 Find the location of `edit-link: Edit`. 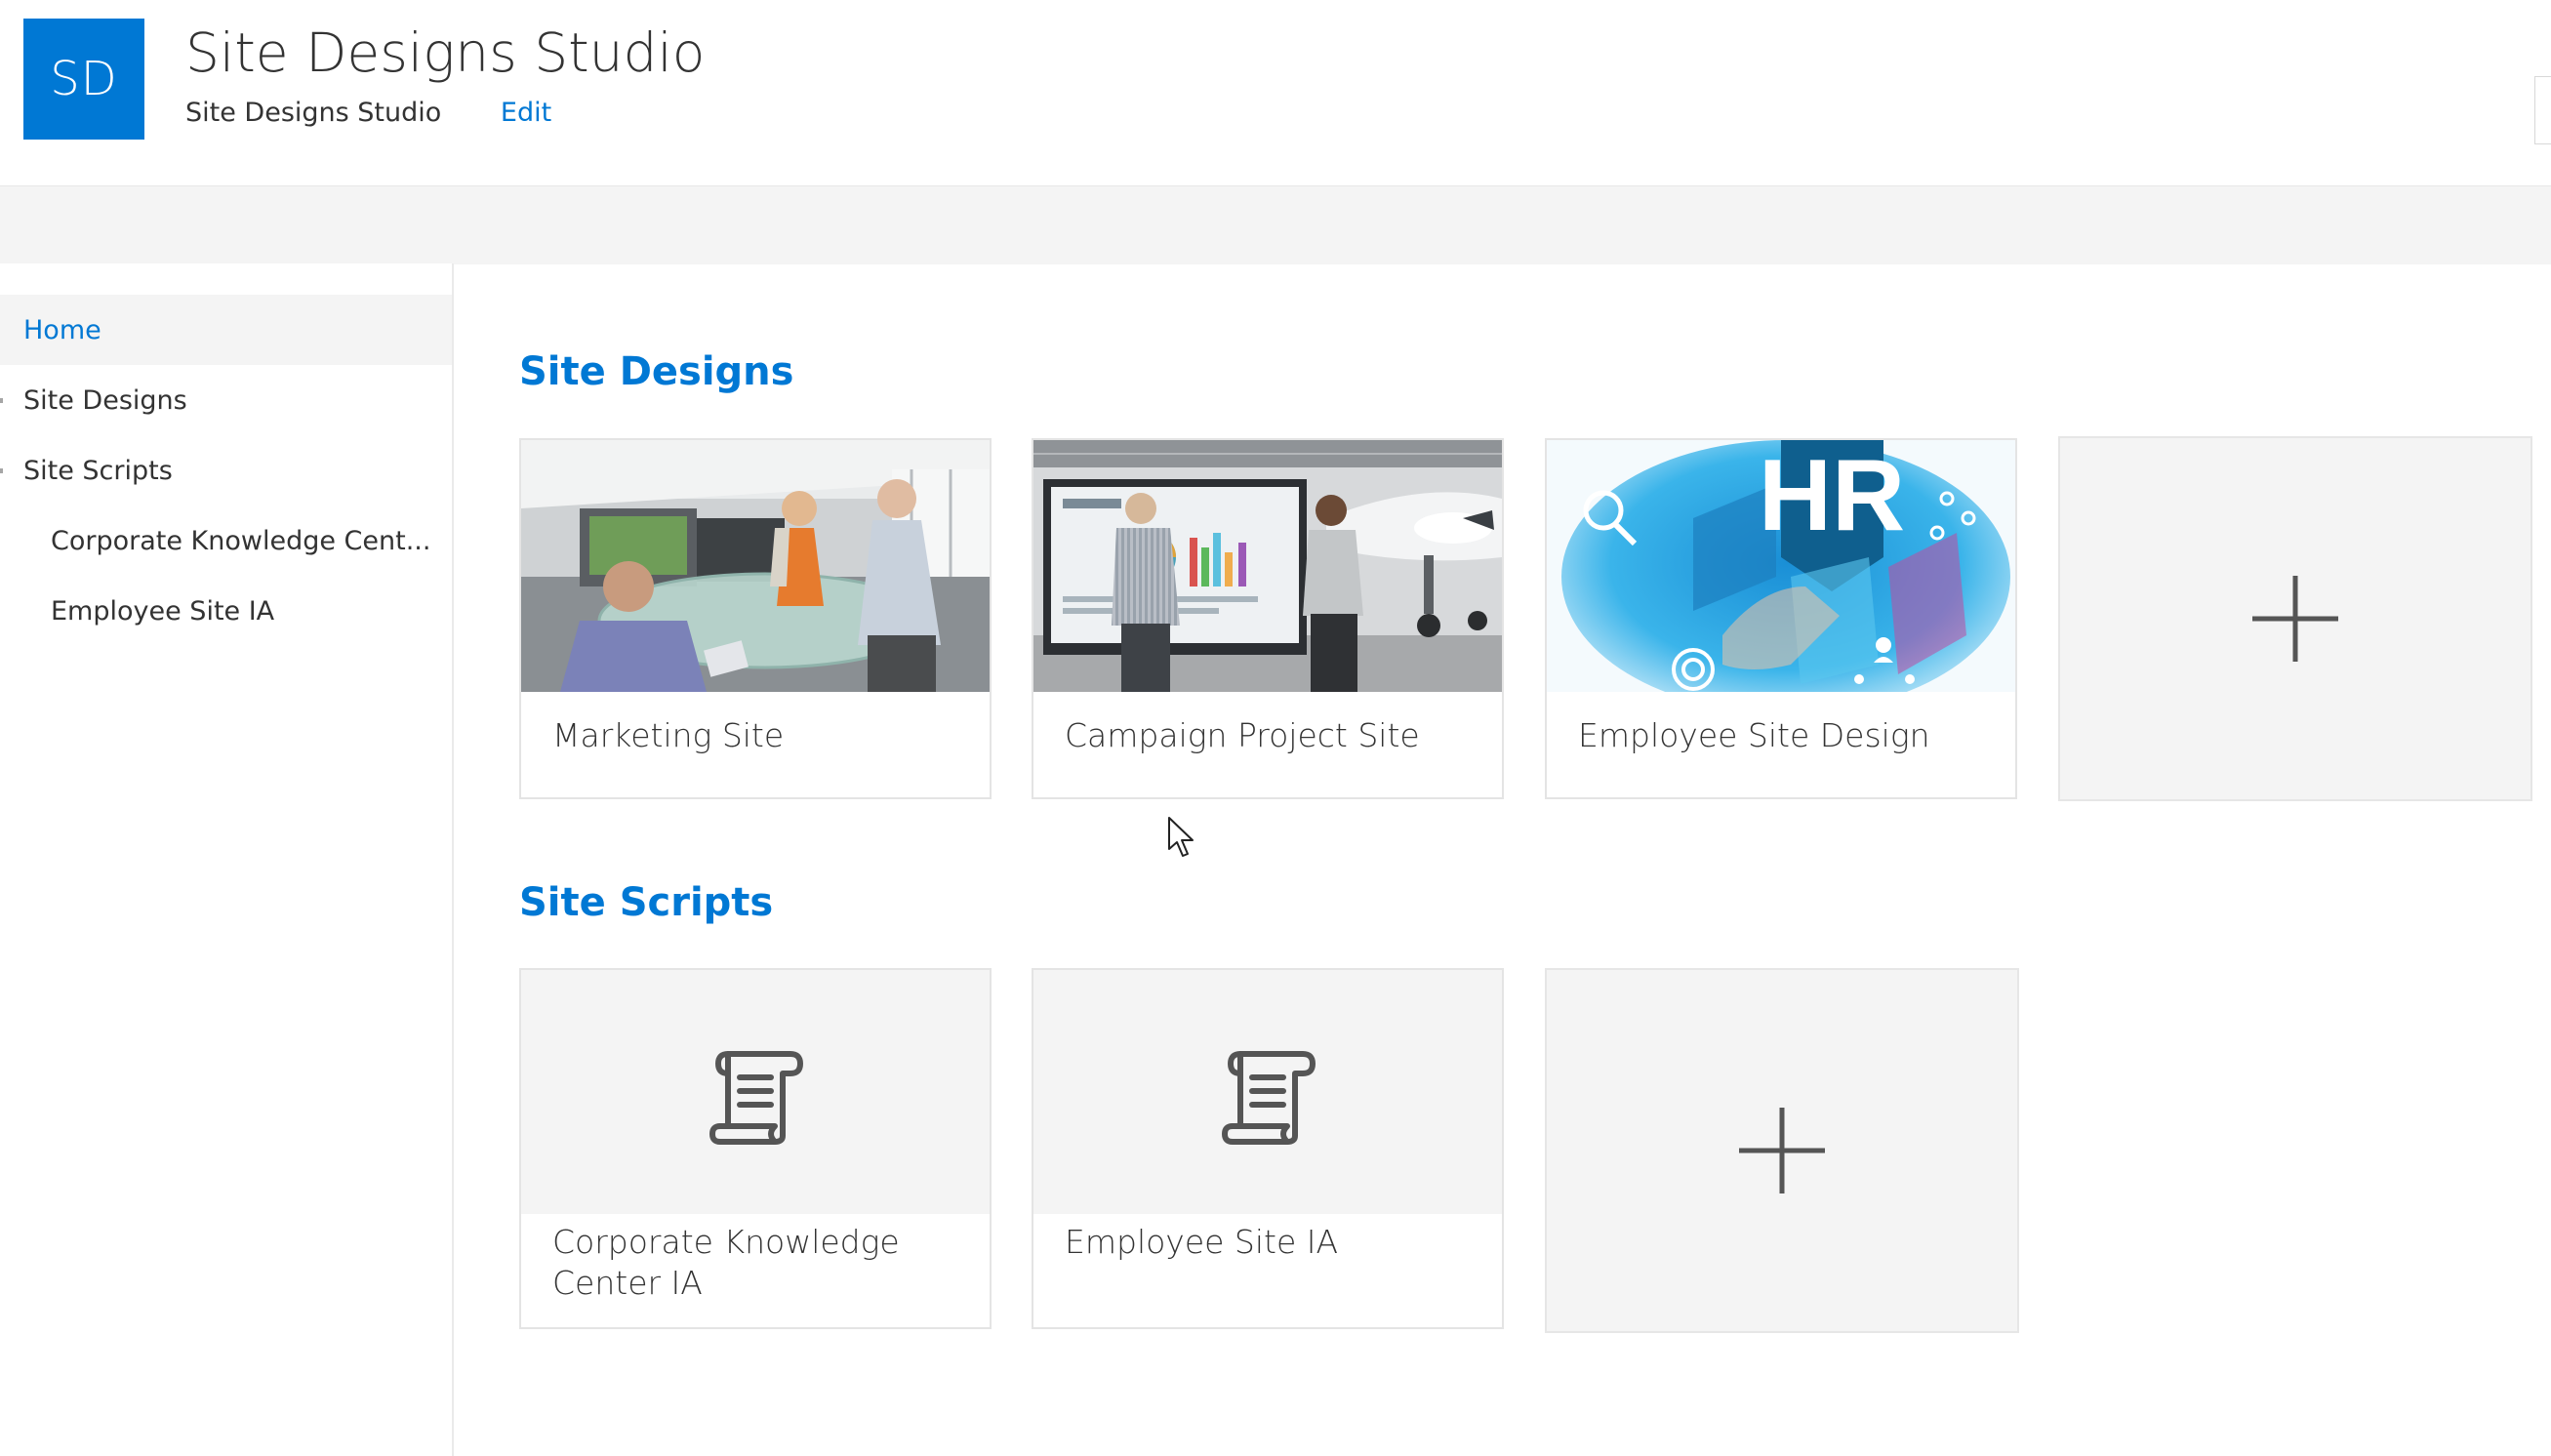

edit-link: Edit is located at coordinates (526, 113).